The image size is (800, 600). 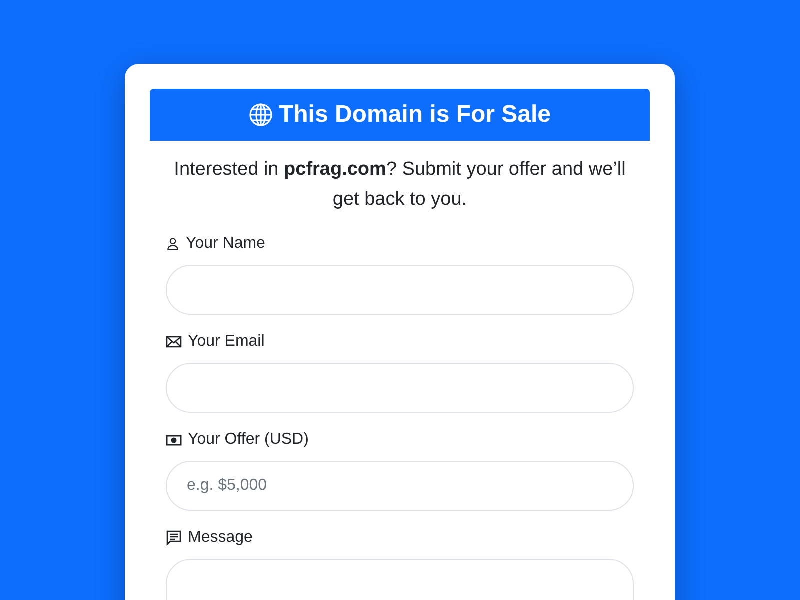 I want to click on offer-field: e.g. $5,000, so click(x=400, y=486).